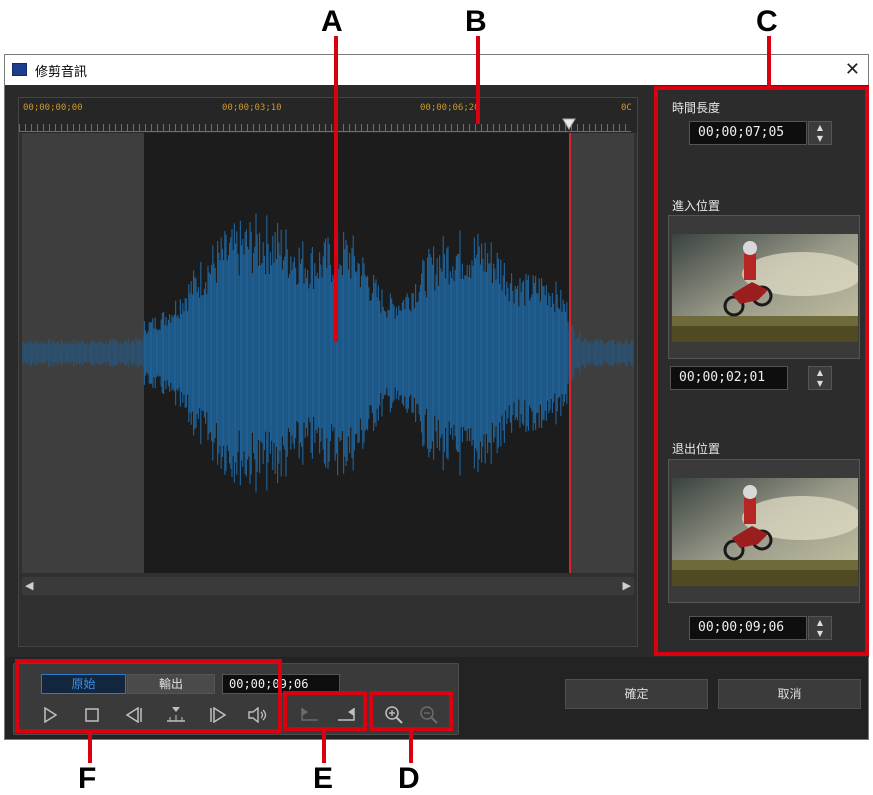  I want to click on callout-d-pointer, so click(411, 747).